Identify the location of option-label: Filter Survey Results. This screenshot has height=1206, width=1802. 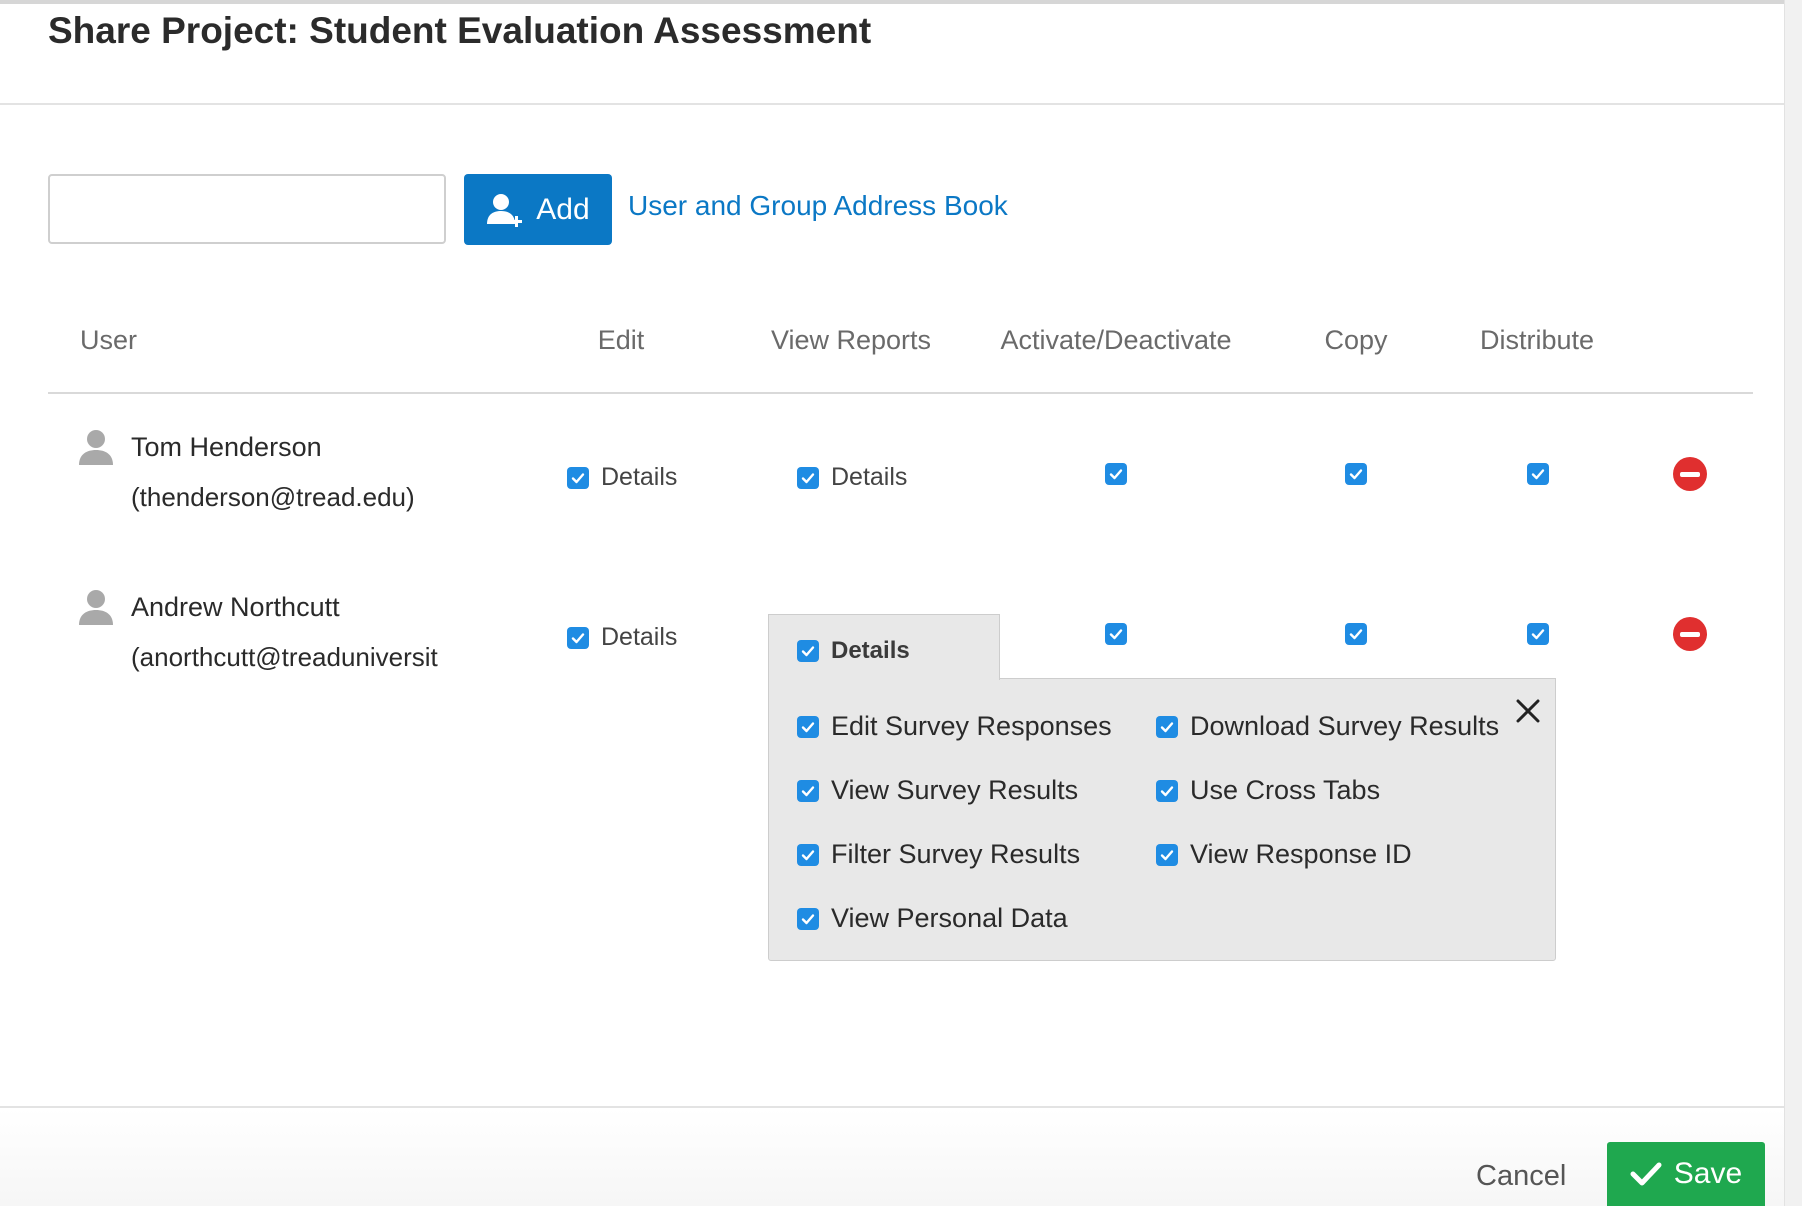
(956, 854).